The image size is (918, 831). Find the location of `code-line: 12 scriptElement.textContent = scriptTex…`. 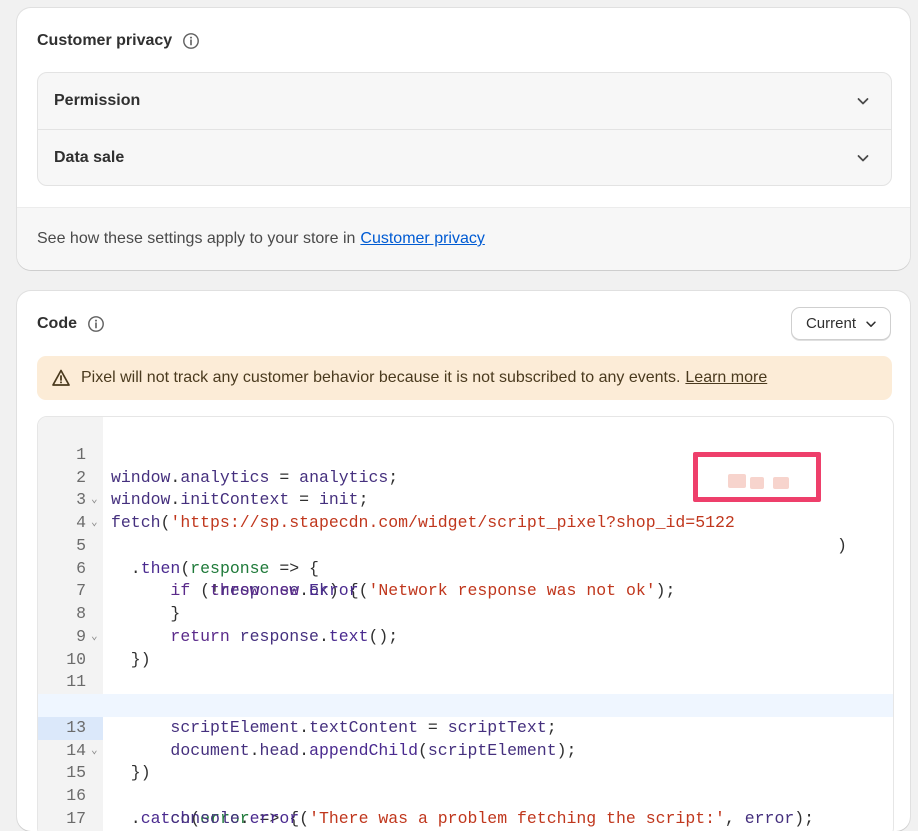

code-line: 12 scriptElement.textContent = scriptTex… is located at coordinates (465, 682).